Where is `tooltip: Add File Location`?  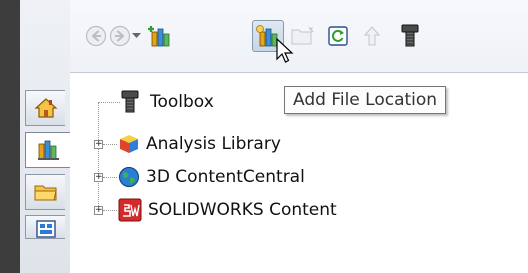
tooltip: Add File Location is located at coordinates (365, 100).